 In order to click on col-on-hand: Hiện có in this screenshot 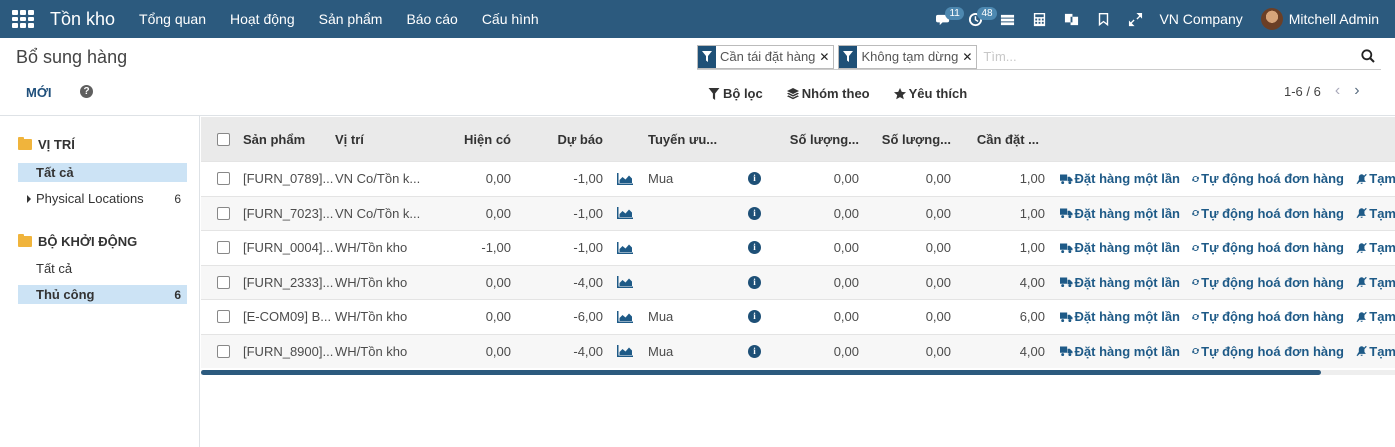, I will do `click(471, 139)`.